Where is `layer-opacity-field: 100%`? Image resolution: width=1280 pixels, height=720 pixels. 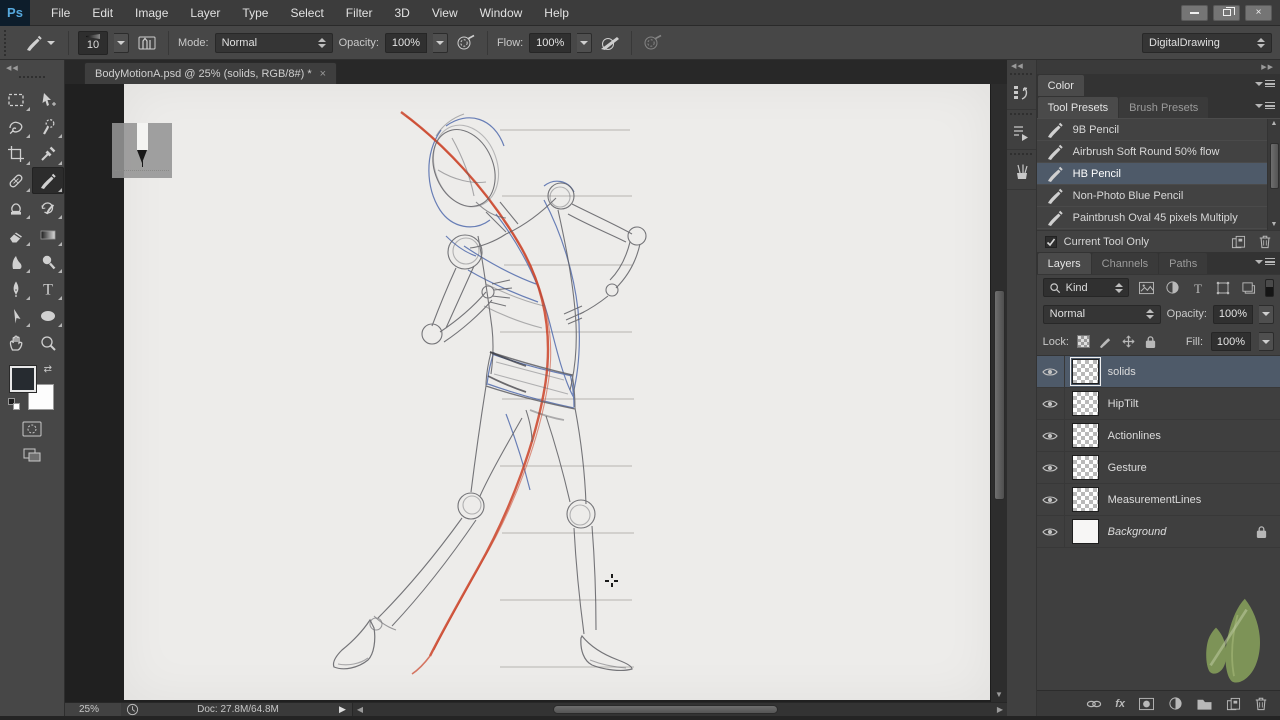 layer-opacity-field: 100% is located at coordinates (1233, 314).